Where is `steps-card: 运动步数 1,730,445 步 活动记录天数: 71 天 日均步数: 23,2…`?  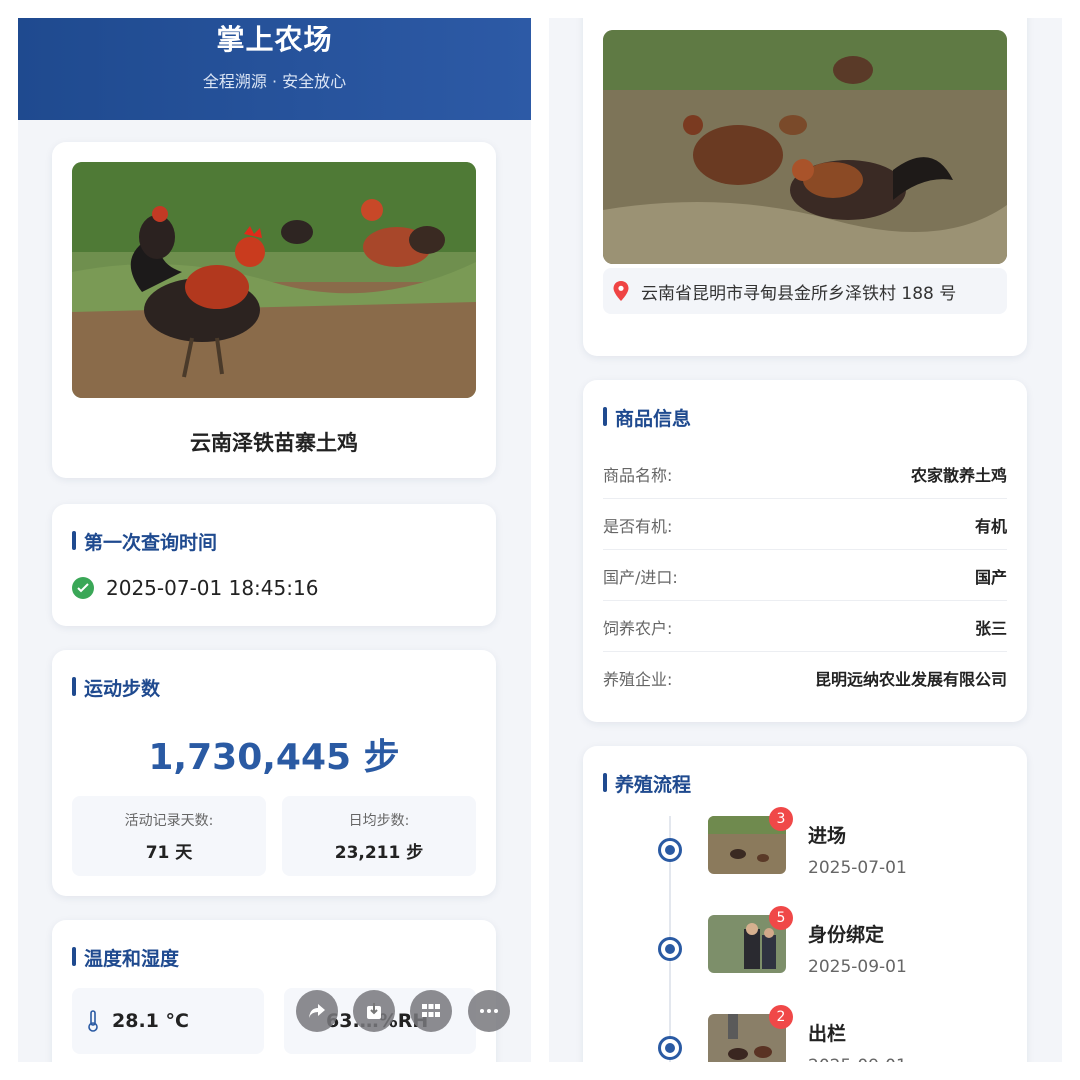 steps-card: 运动步数 1,730,445 步 活动记录天数: 71 天 日均步数: 23,2… is located at coordinates (274, 773).